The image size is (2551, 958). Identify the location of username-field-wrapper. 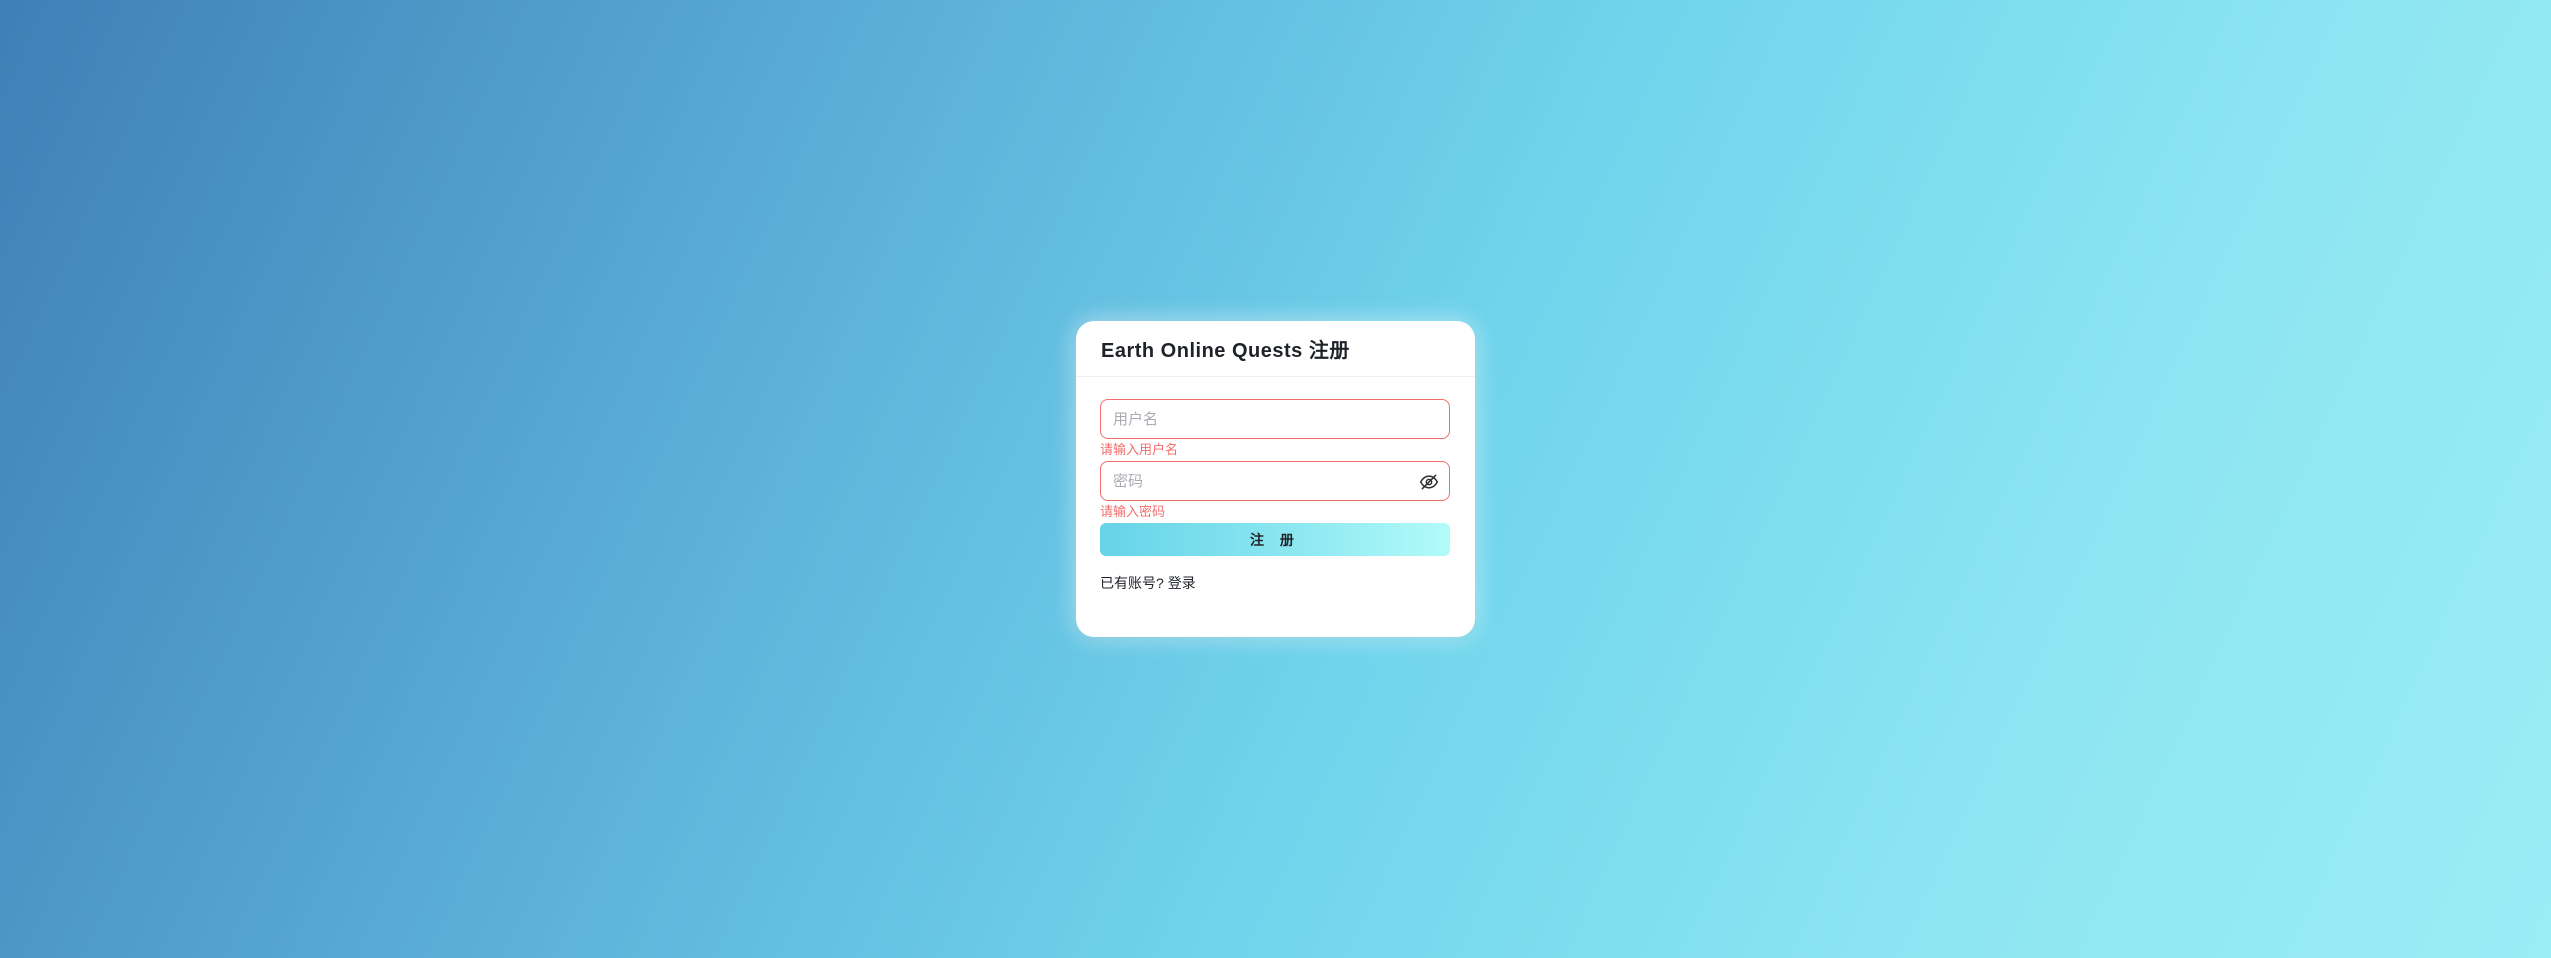
(1275, 419).